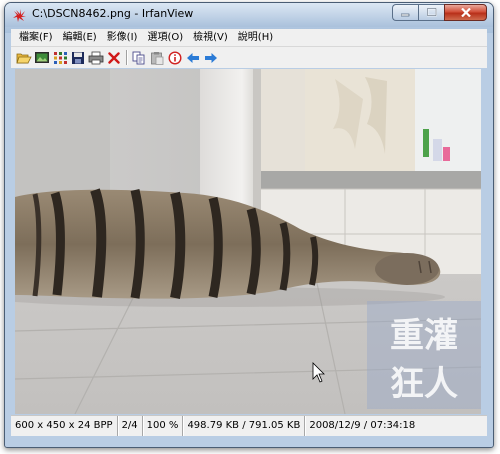 Image resolution: width=500 pixels, height=454 pixels. I want to click on status-datetime: 2008/12/9 / 07:34:18, so click(362, 425).